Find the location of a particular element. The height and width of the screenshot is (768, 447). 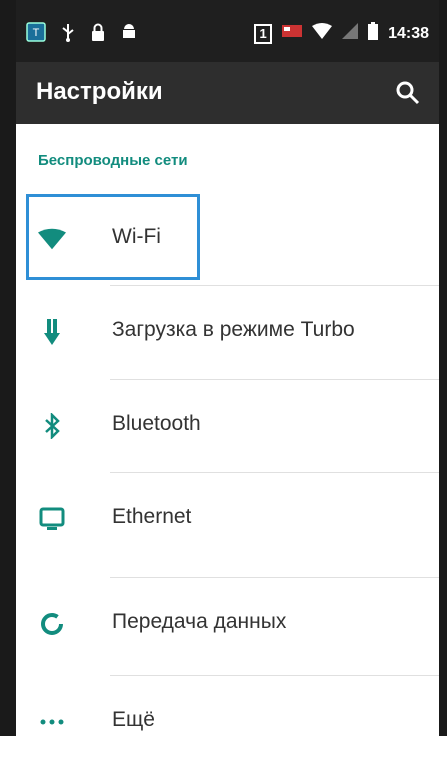

settings-item-ethernet: Ethernet is located at coordinates (227, 519).